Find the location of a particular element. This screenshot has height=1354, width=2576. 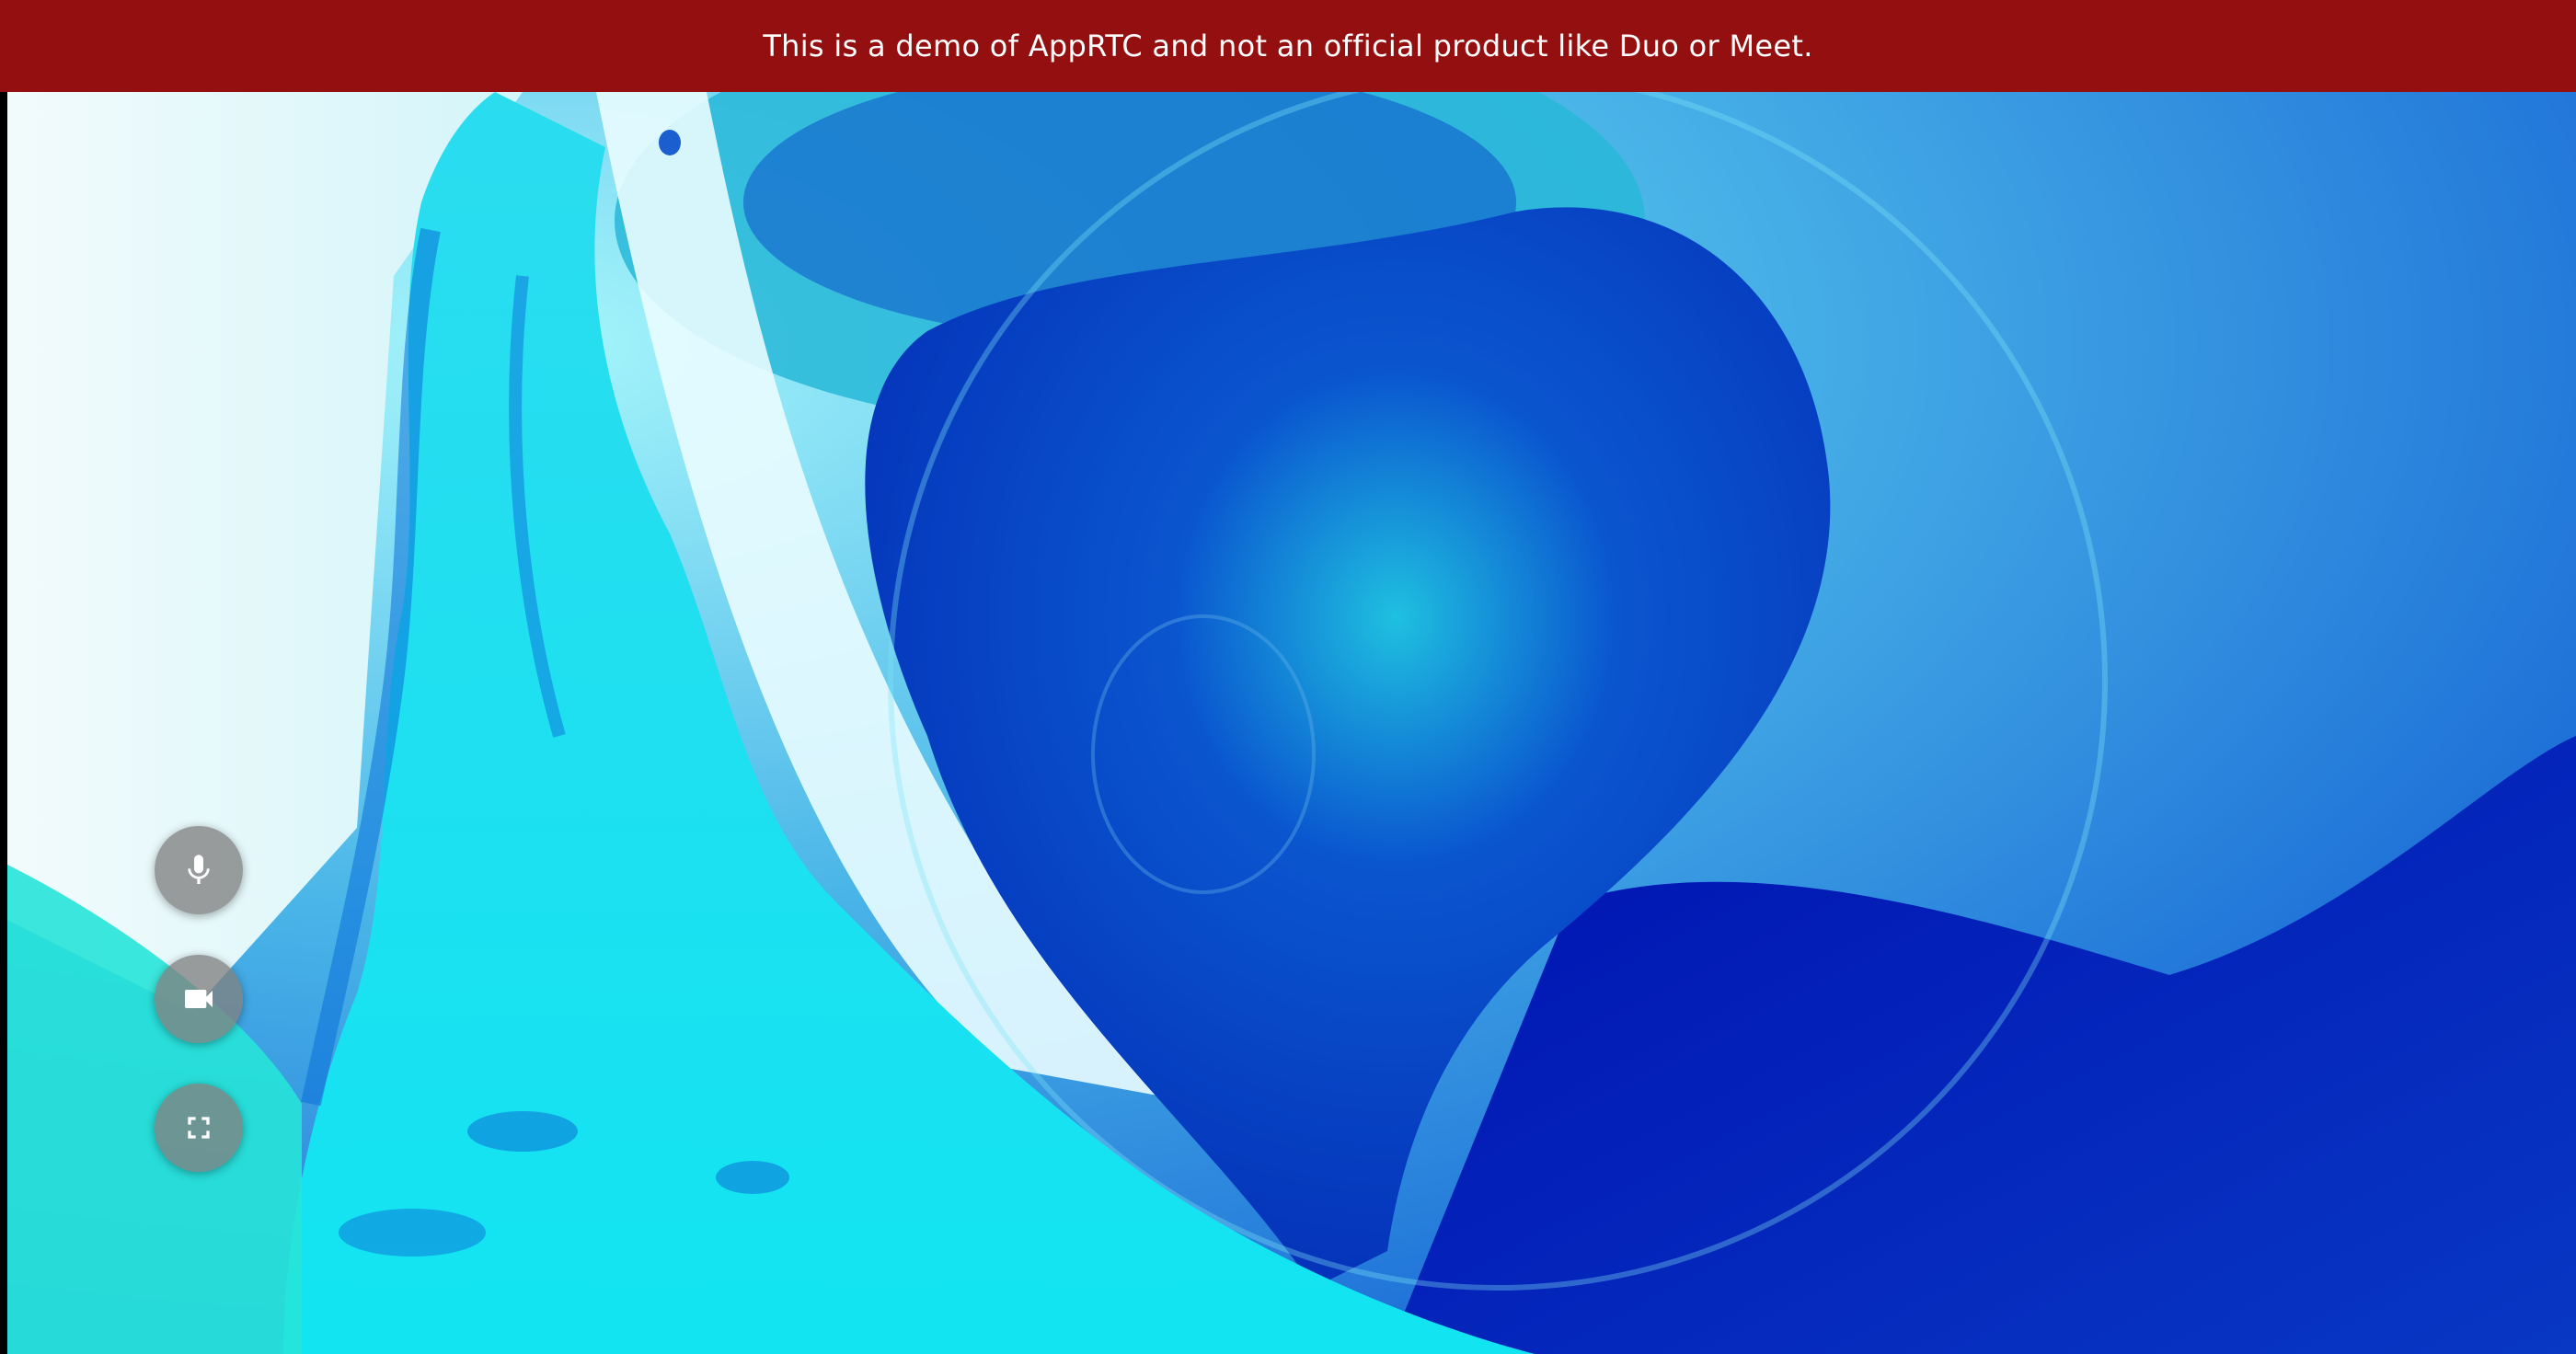

fullscreen-button is located at coordinates (199, 1128).